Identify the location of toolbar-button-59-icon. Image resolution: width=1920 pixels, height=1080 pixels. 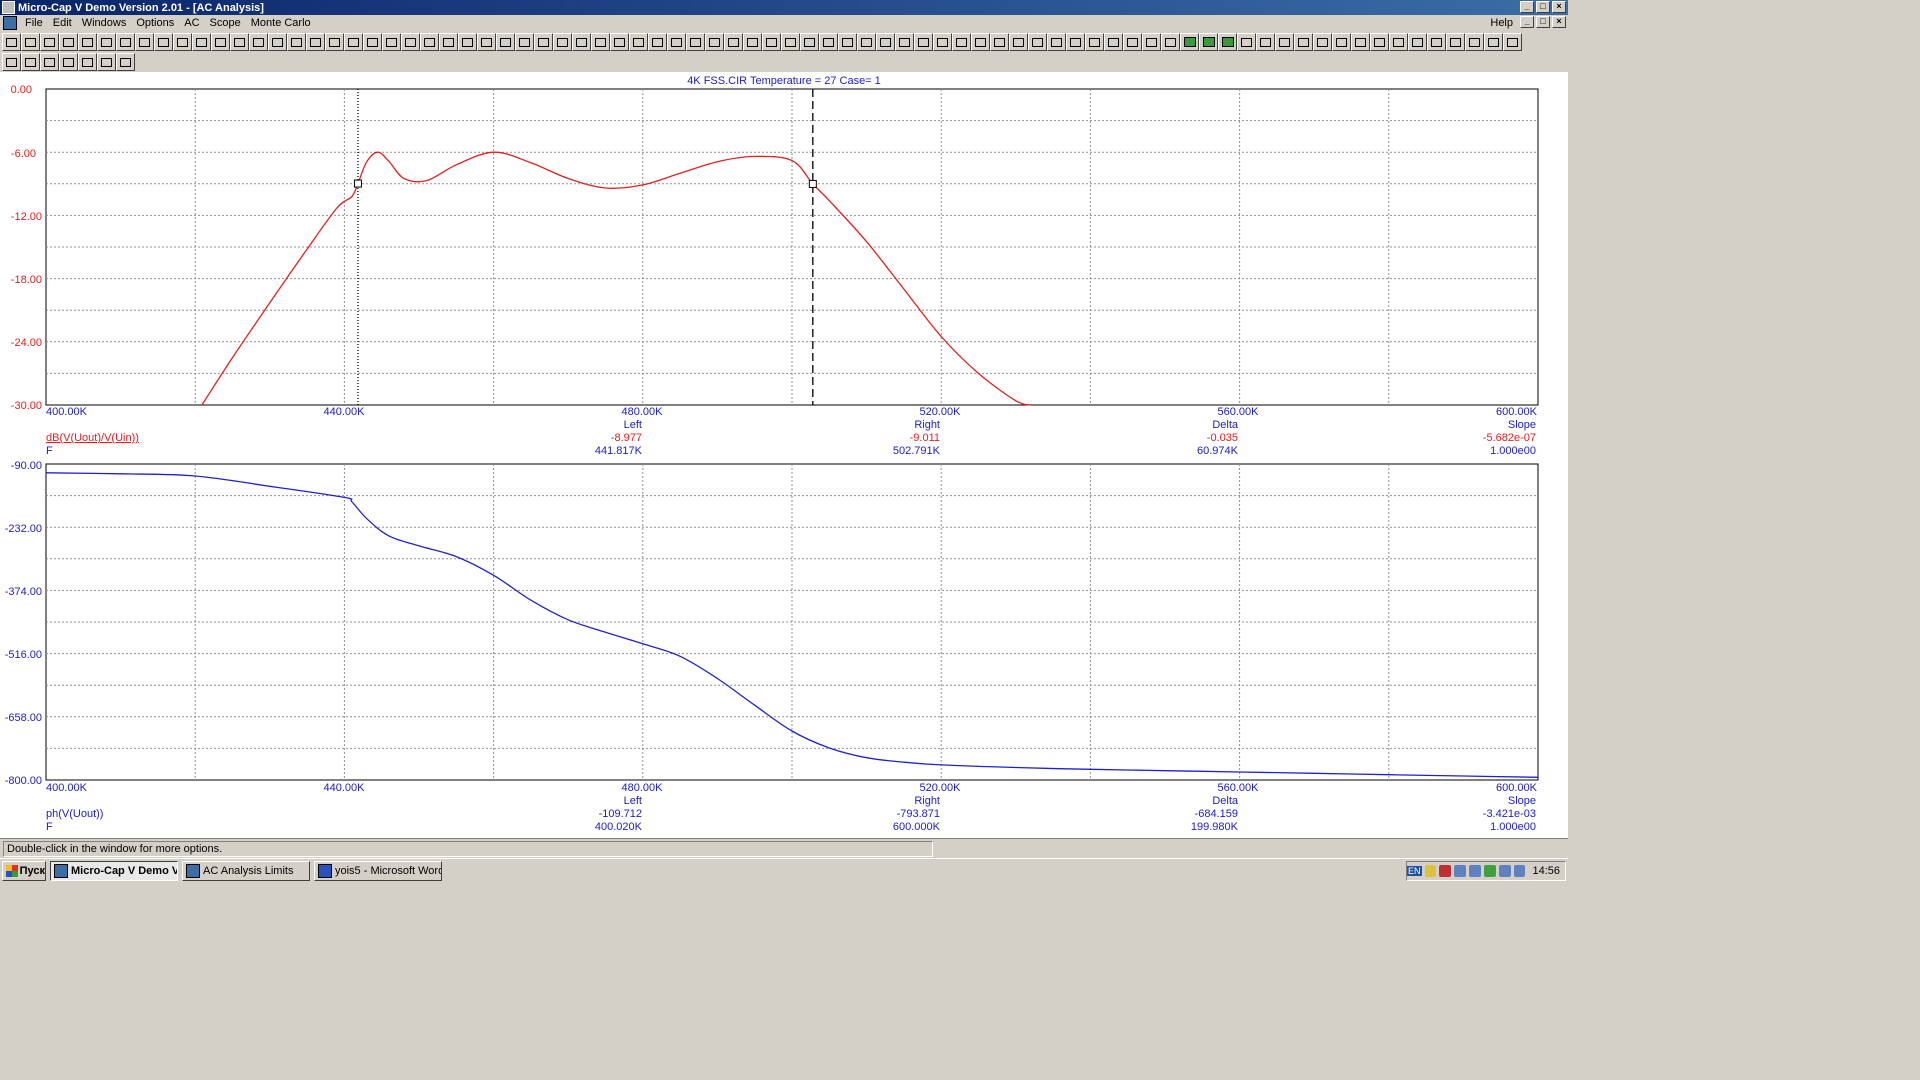
(1113, 42).